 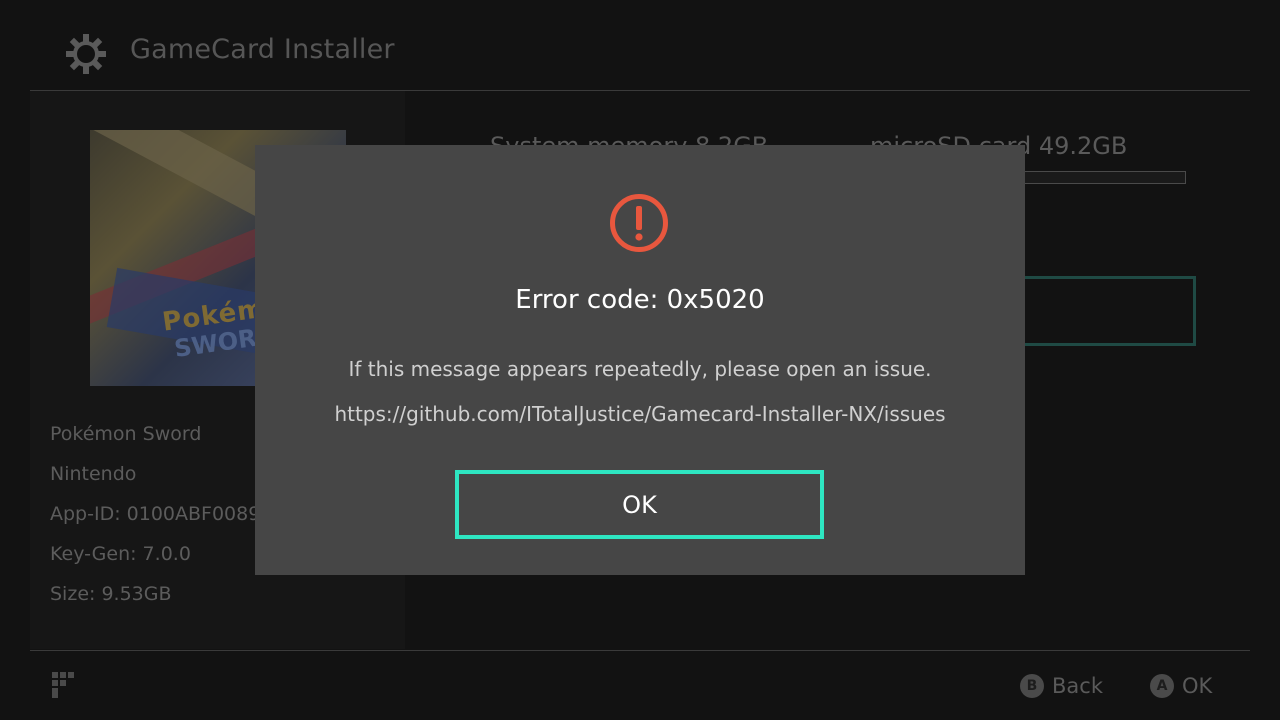 What do you see at coordinates (86, 54) in the screenshot?
I see `gear-icon` at bounding box center [86, 54].